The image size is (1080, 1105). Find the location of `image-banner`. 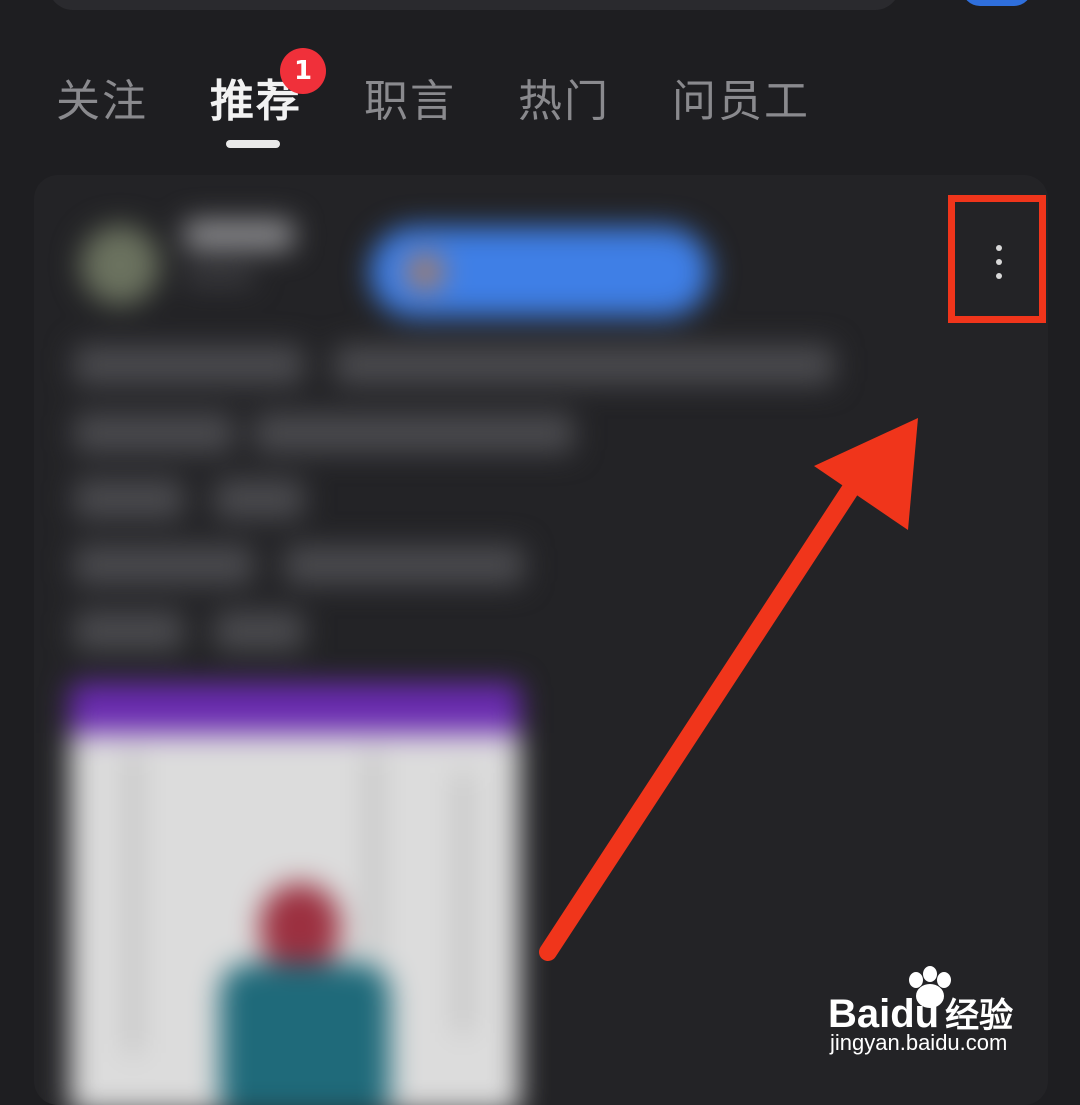

image-banner is located at coordinates (295, 708).